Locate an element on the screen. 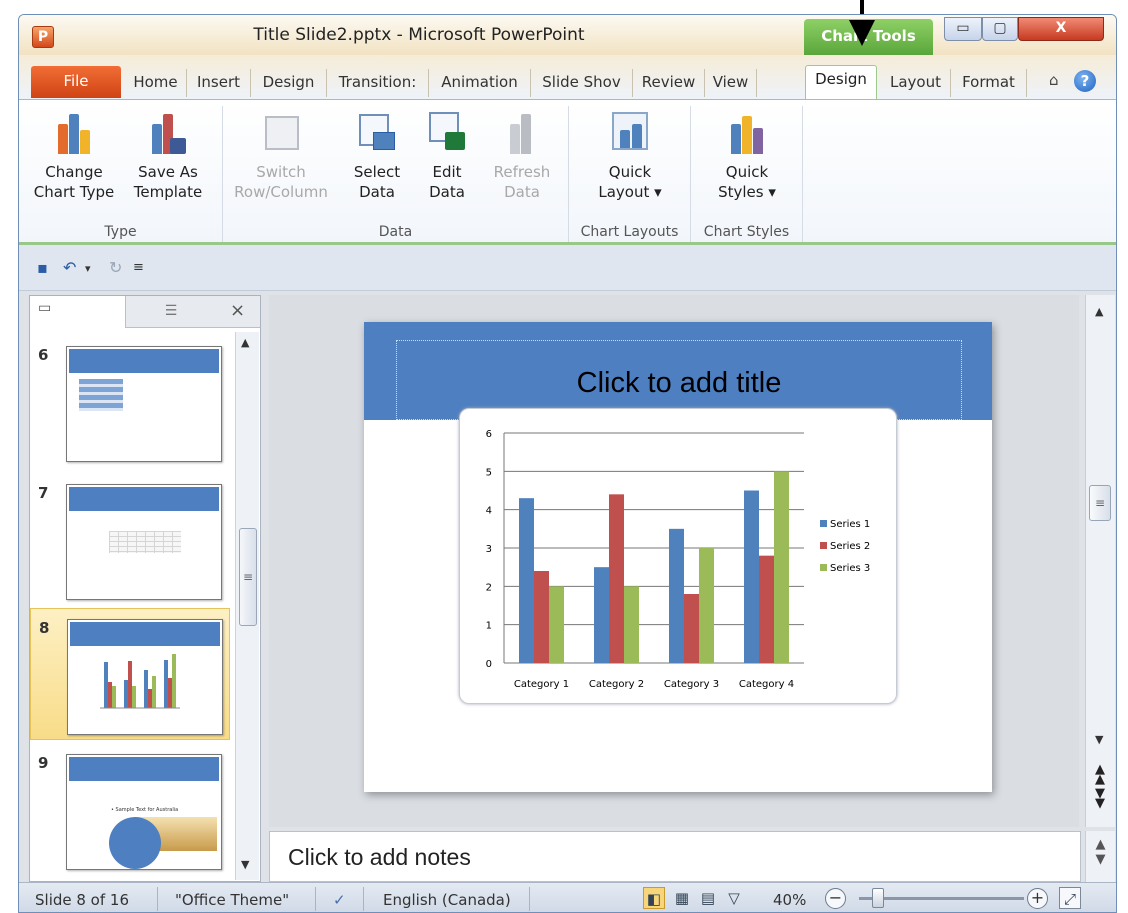 Image resolution: width=1128 pixels, height=913 pixels. slide-sorter-view-icon: ▦ is located at coordinates (682, 898).